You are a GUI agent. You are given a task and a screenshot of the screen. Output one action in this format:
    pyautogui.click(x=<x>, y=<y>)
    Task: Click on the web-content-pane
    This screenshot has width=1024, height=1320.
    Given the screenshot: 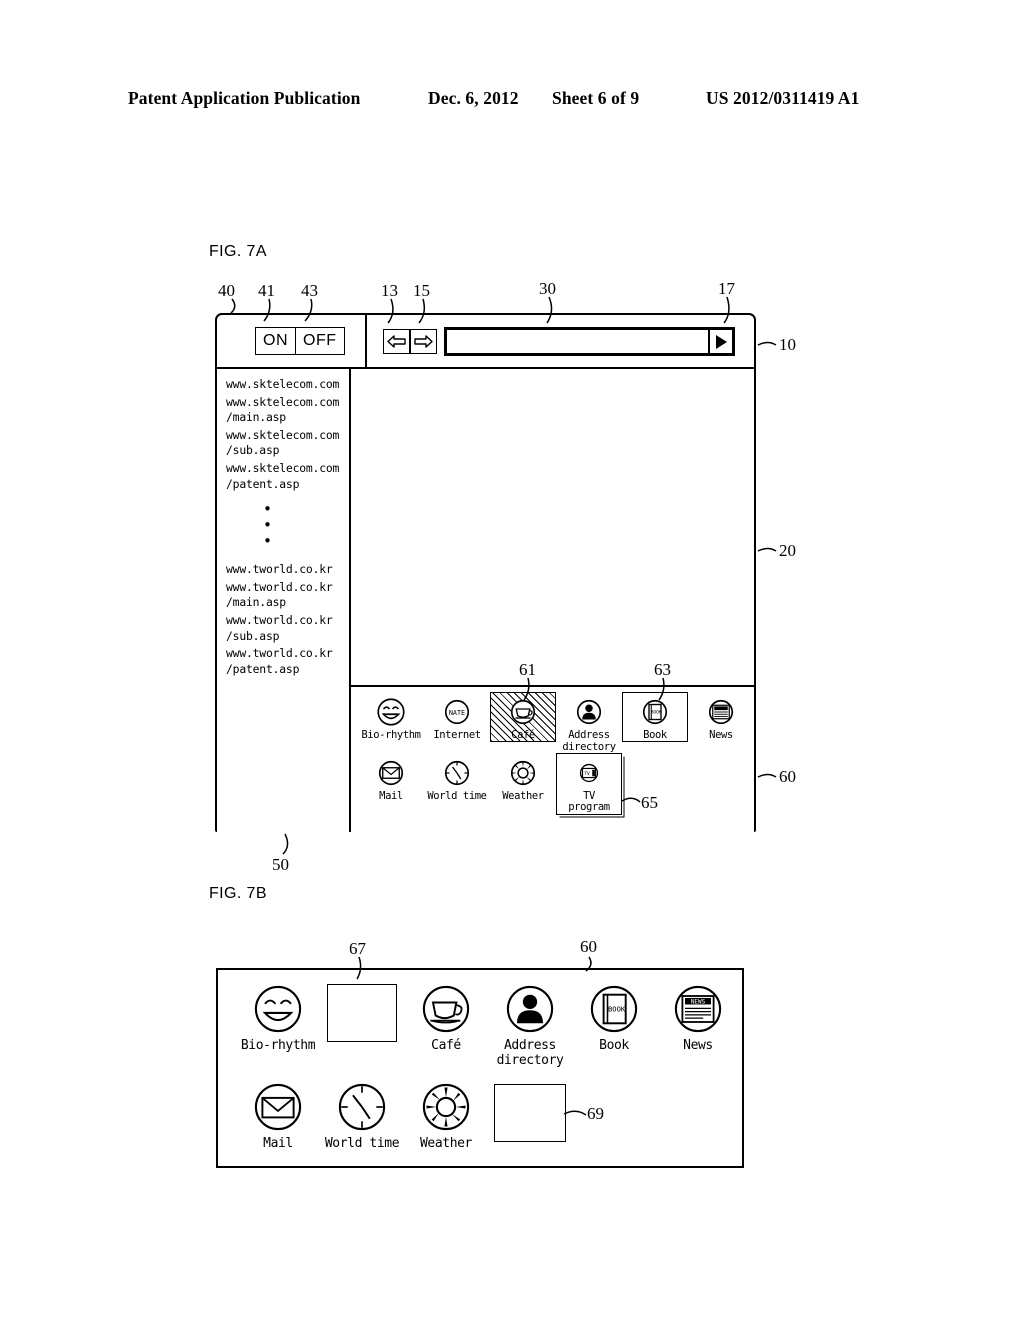 What is the action you would take?
    pyautogui.click(x=552, y=528)
    